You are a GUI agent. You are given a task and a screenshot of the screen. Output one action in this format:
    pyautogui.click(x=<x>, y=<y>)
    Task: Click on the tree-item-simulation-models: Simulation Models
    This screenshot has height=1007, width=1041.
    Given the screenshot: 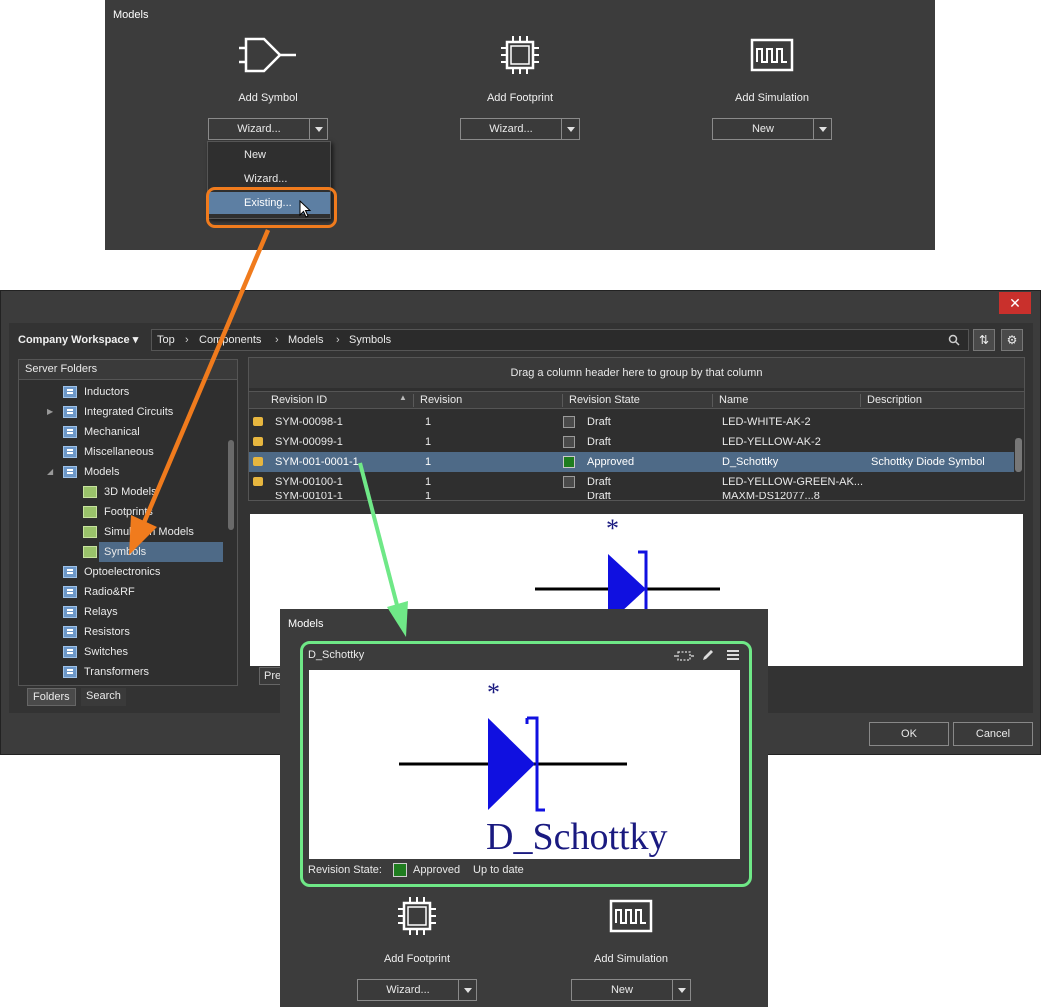 What is the action you would take?
    pyautogui.click(x=122, y=532)
    